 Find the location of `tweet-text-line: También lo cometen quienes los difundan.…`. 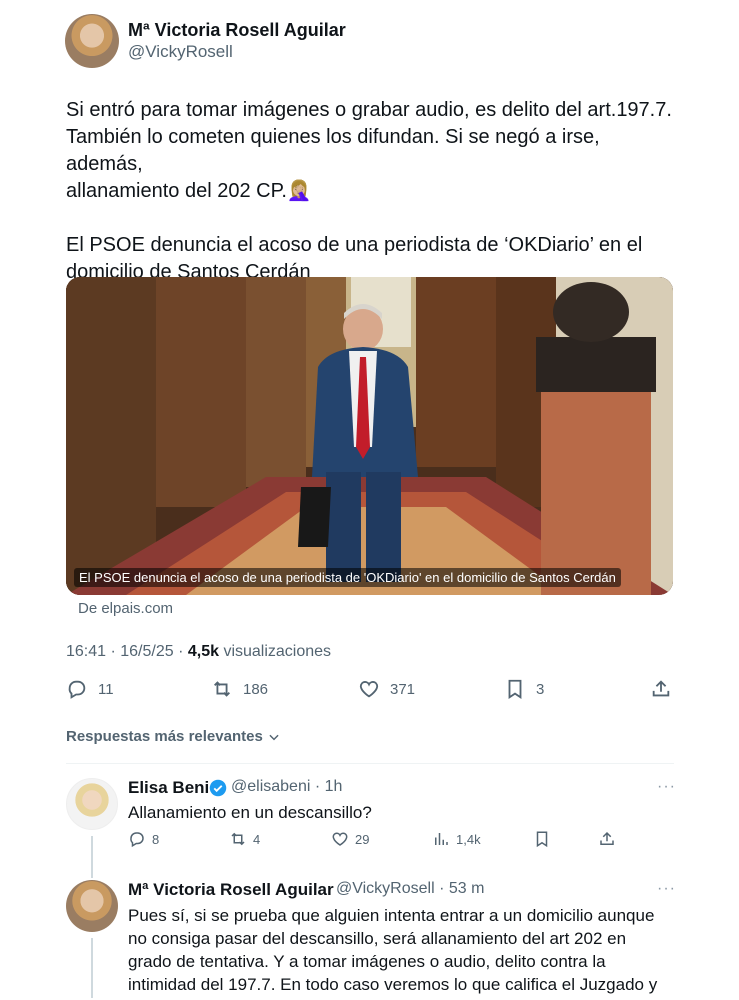

tweet-text-line: También lo cometen quienes los difundan.… is located at coordinates (333, 150).